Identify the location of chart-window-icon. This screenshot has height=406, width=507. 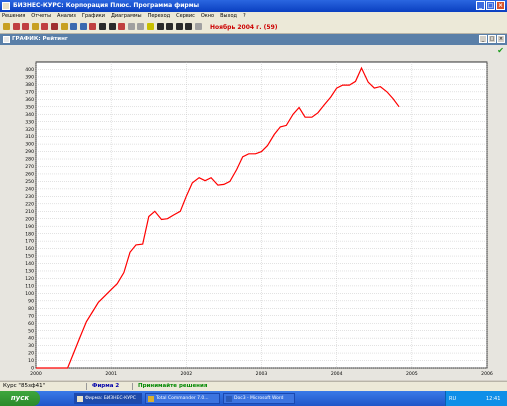
(6, 39).